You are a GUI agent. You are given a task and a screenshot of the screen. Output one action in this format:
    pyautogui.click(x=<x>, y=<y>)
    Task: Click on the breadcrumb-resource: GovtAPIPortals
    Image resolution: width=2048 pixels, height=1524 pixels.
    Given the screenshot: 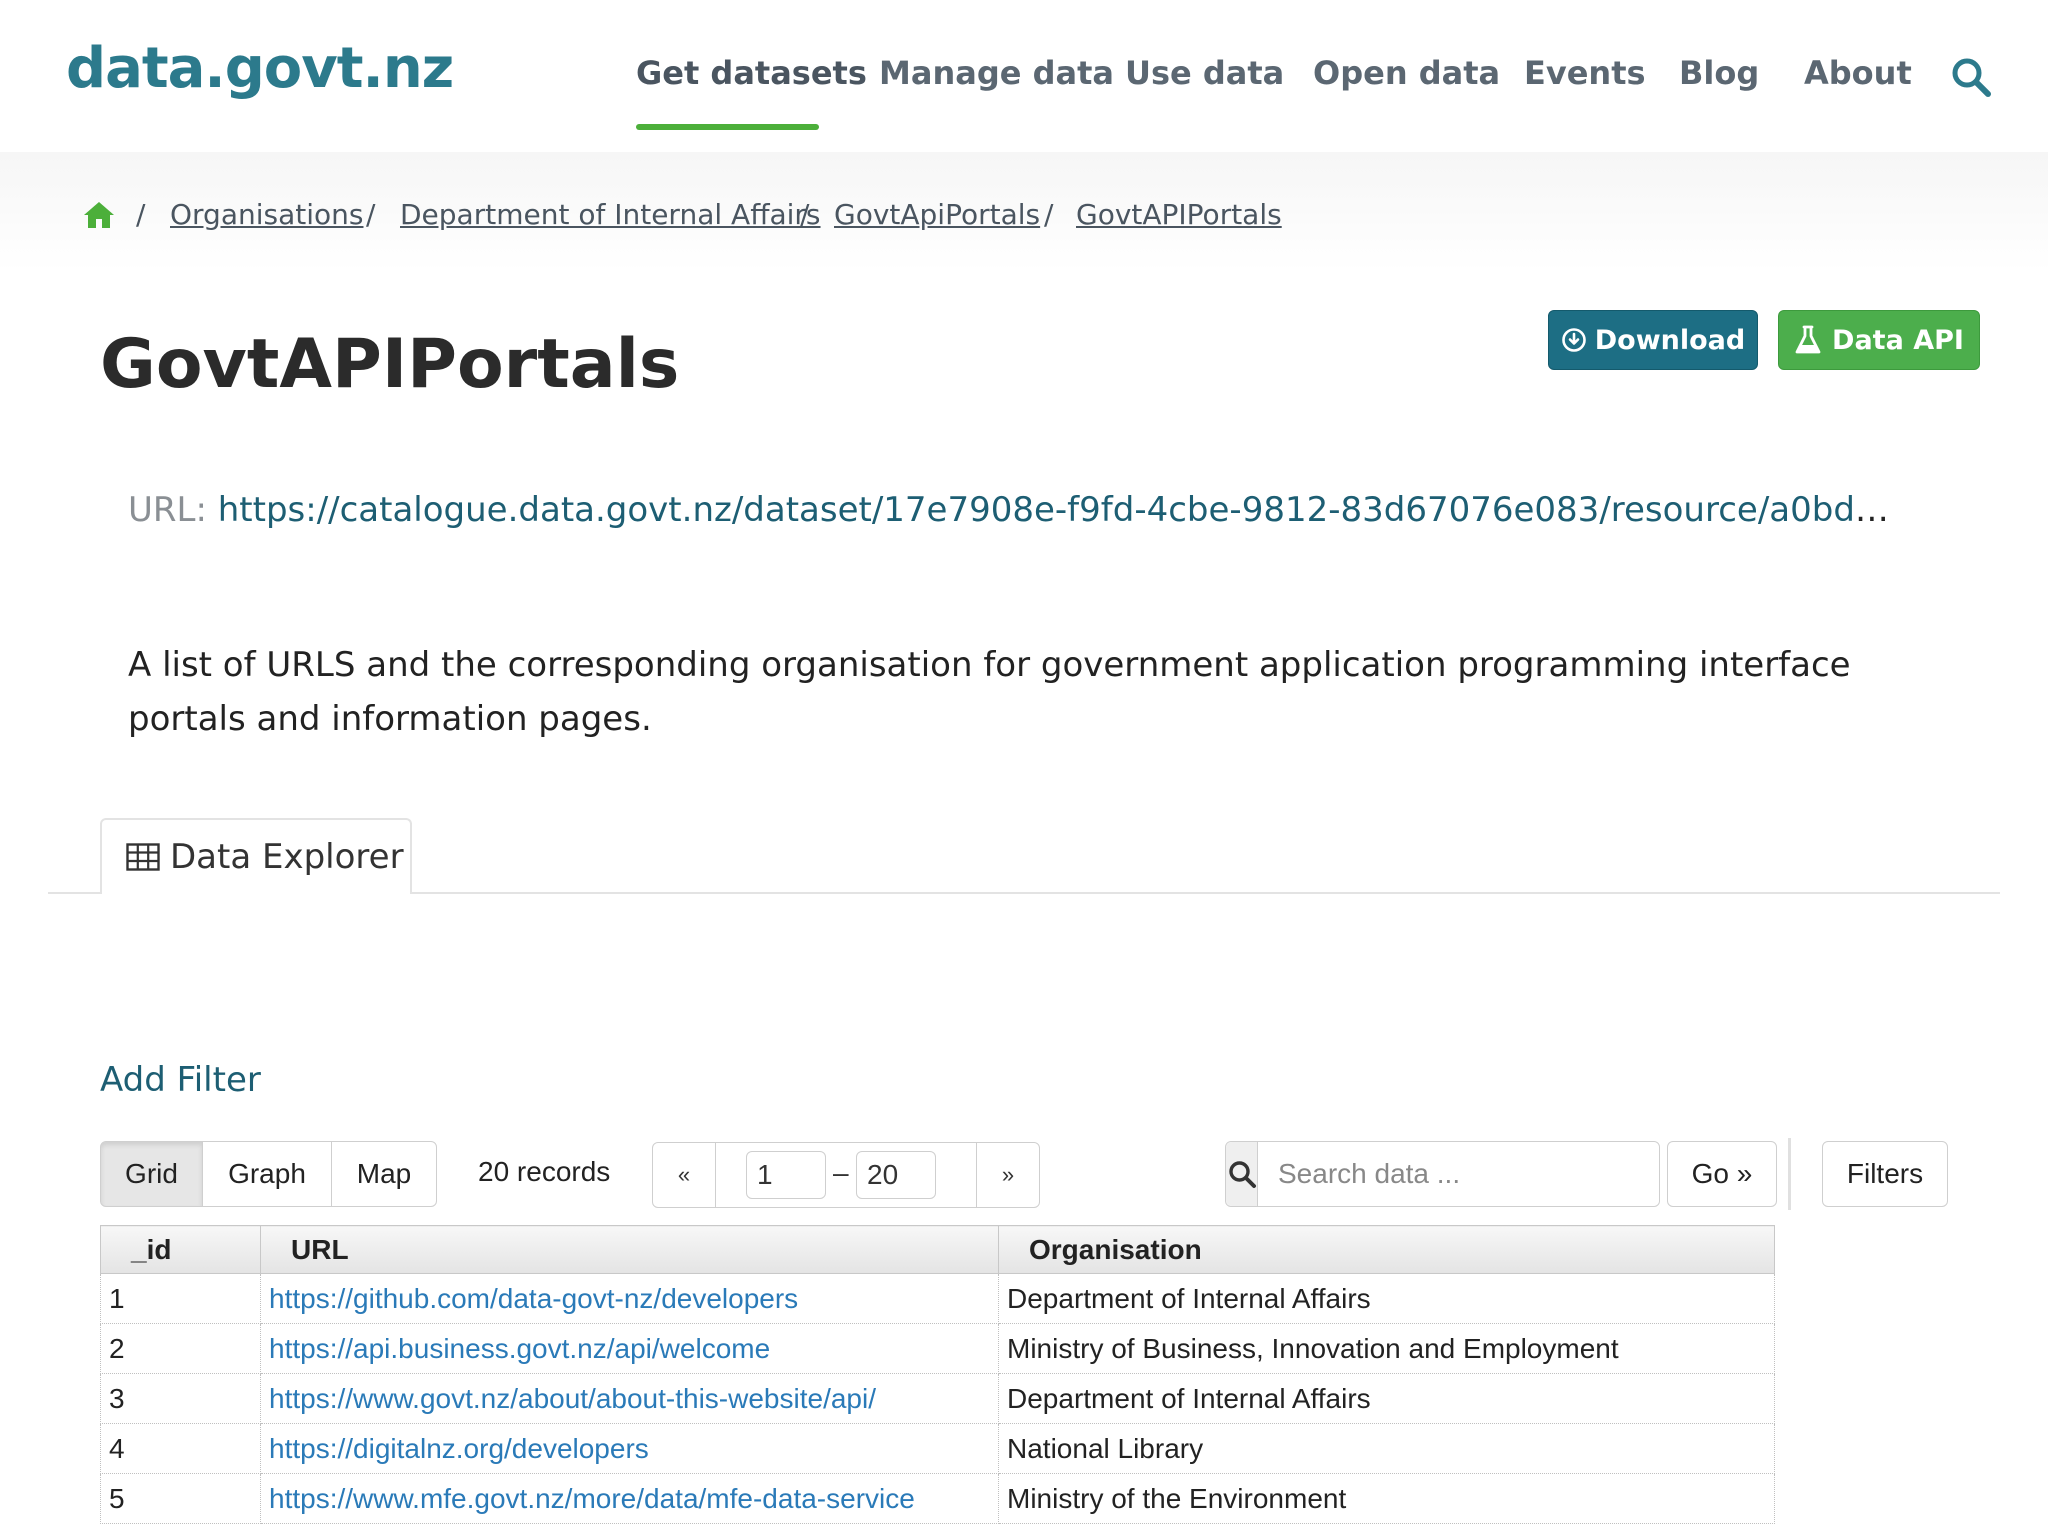 What is the action you would take?
    pyautogui.click(x=1179, y=214)
    